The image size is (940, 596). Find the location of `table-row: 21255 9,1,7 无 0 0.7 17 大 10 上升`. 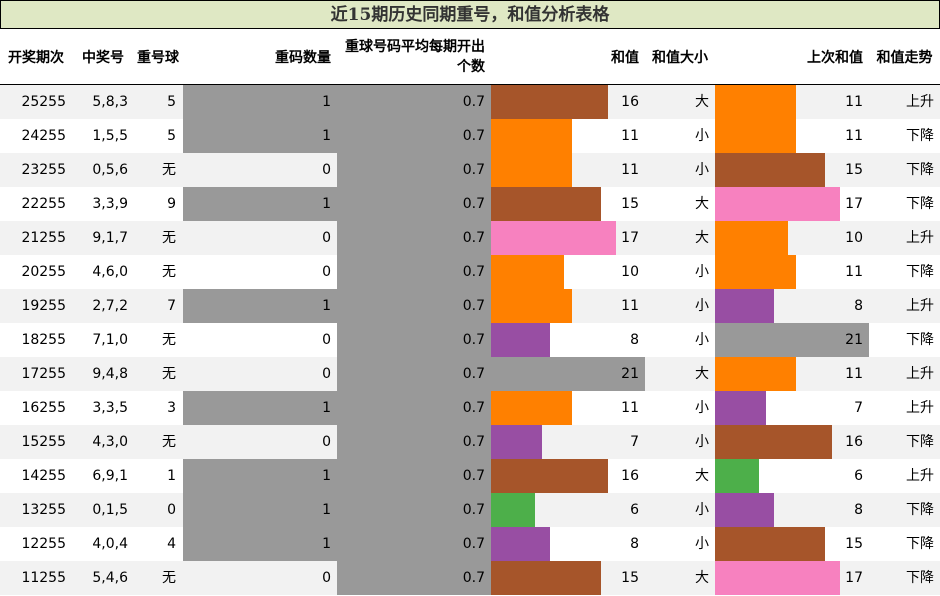

table-row: 21255 9,1,7 无 0 0.7 17 大 10 上升 is located at coordinates (470, 238).